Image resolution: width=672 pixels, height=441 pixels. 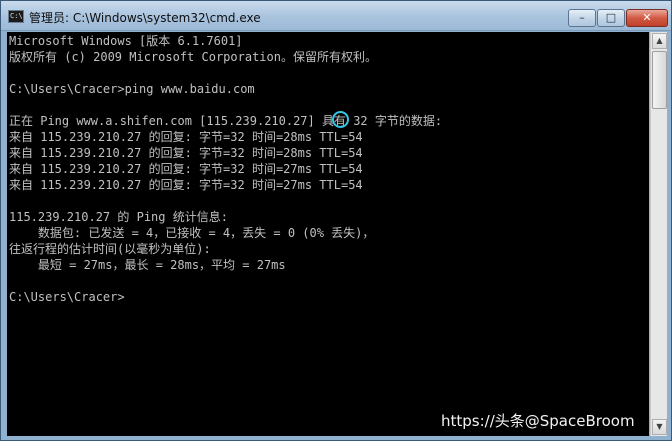 I want to click on console-line: 数据包: 已发送 = 4，已接收 = 4，丢失 = 0 (0% 丢失)，, so click(x=192, y=233).